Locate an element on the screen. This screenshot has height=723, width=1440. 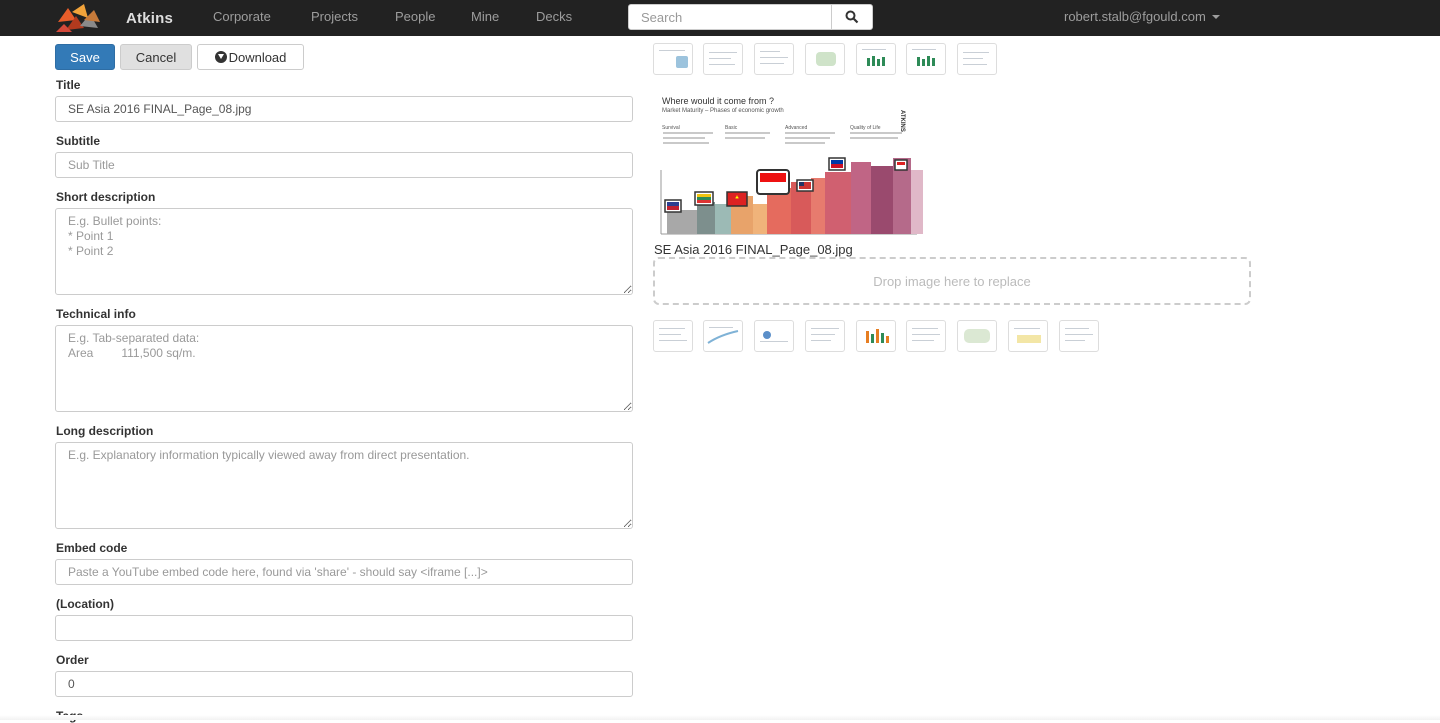
save-button: Save is located at coordinates (85, 57).